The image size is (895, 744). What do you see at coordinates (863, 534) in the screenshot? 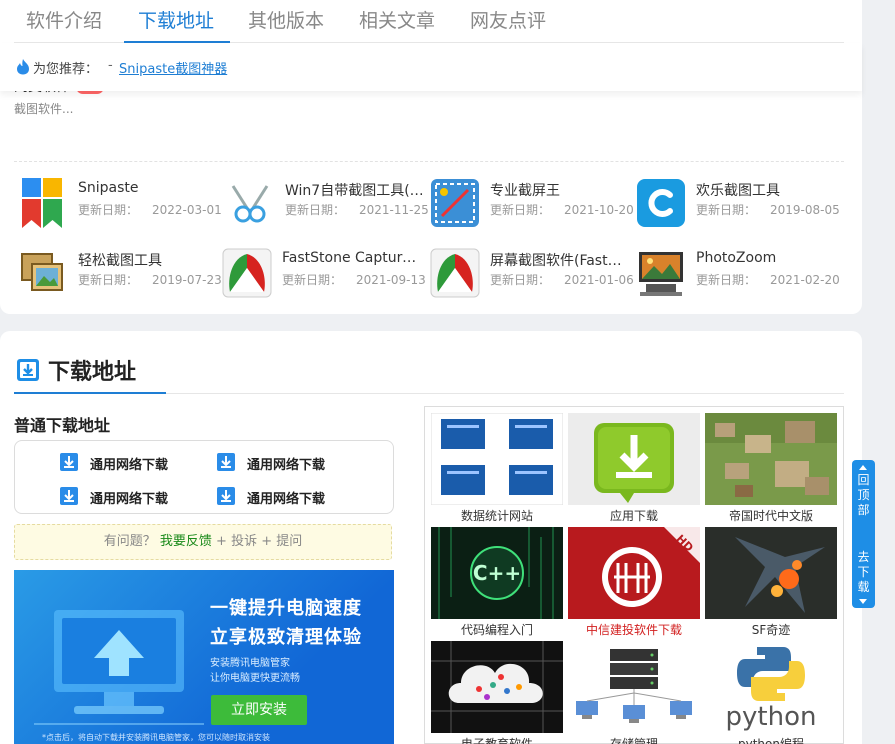
I see `side-toolbar: 回顶部 去下载` at bounding box center [863, 534].